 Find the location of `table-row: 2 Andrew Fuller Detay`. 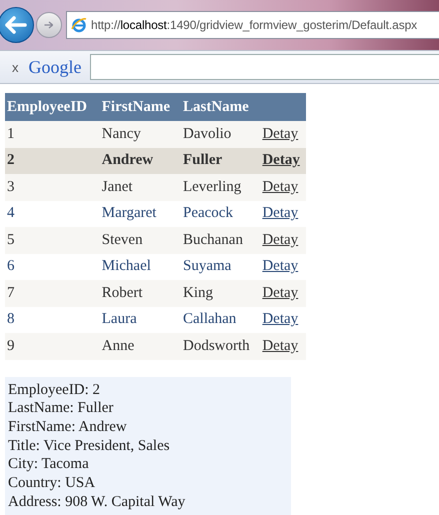

table-row: 2 Andrew Fuller Detay is located at coordinates (155, 161).